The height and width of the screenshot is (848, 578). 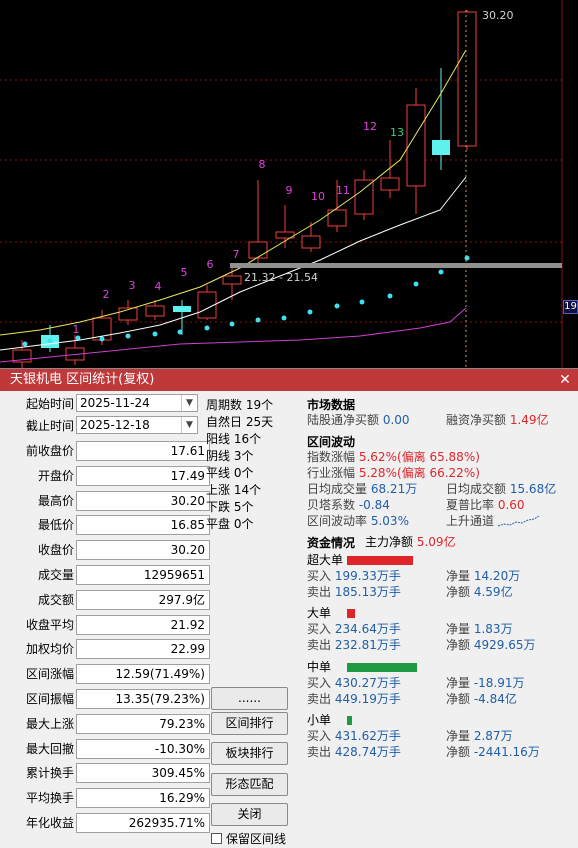 What do you see at coordinates (143, 723) in the screenshot?
I see `stat-field-value: 79.23%` at bounding box center [143, 723].